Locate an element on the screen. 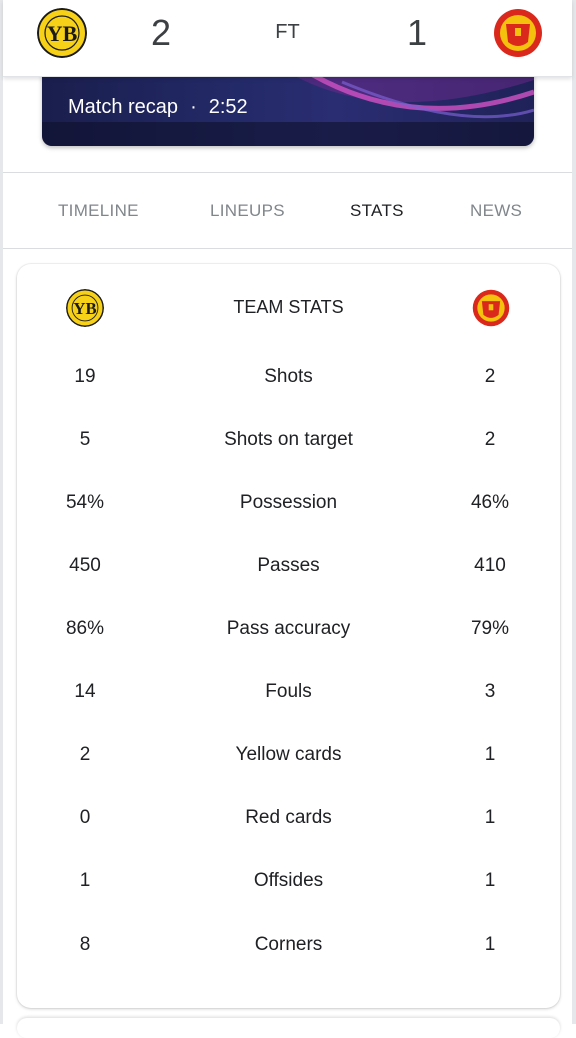  stat-row-shots-on-target: 5 Shots on target 2 is located at coordinates (288, 444).